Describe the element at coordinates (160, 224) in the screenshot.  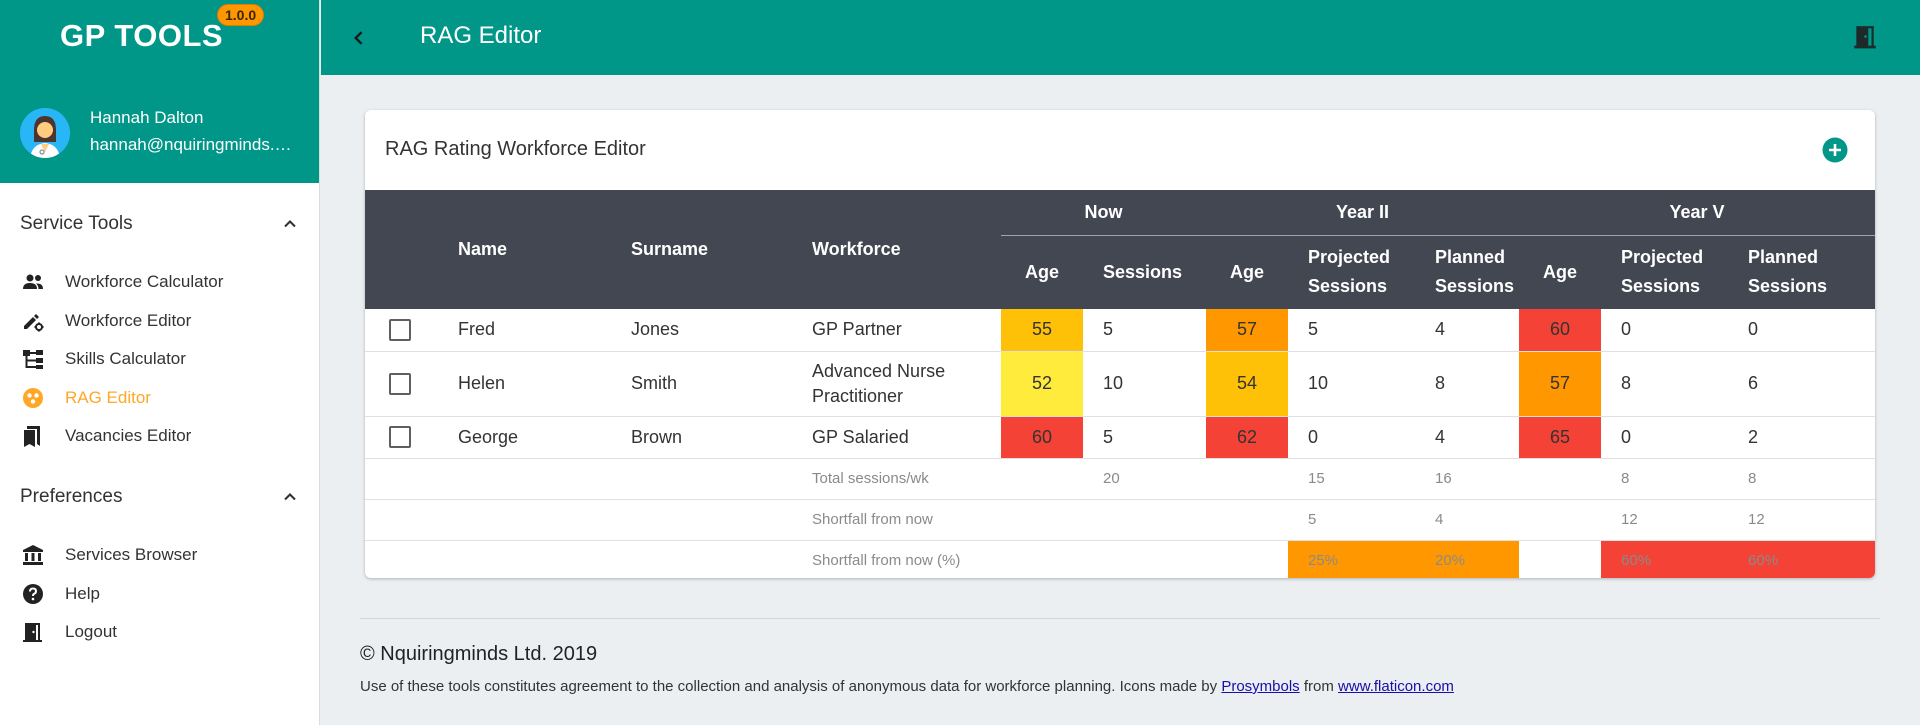
I see `section-service-tools: Service Tools` at that location.